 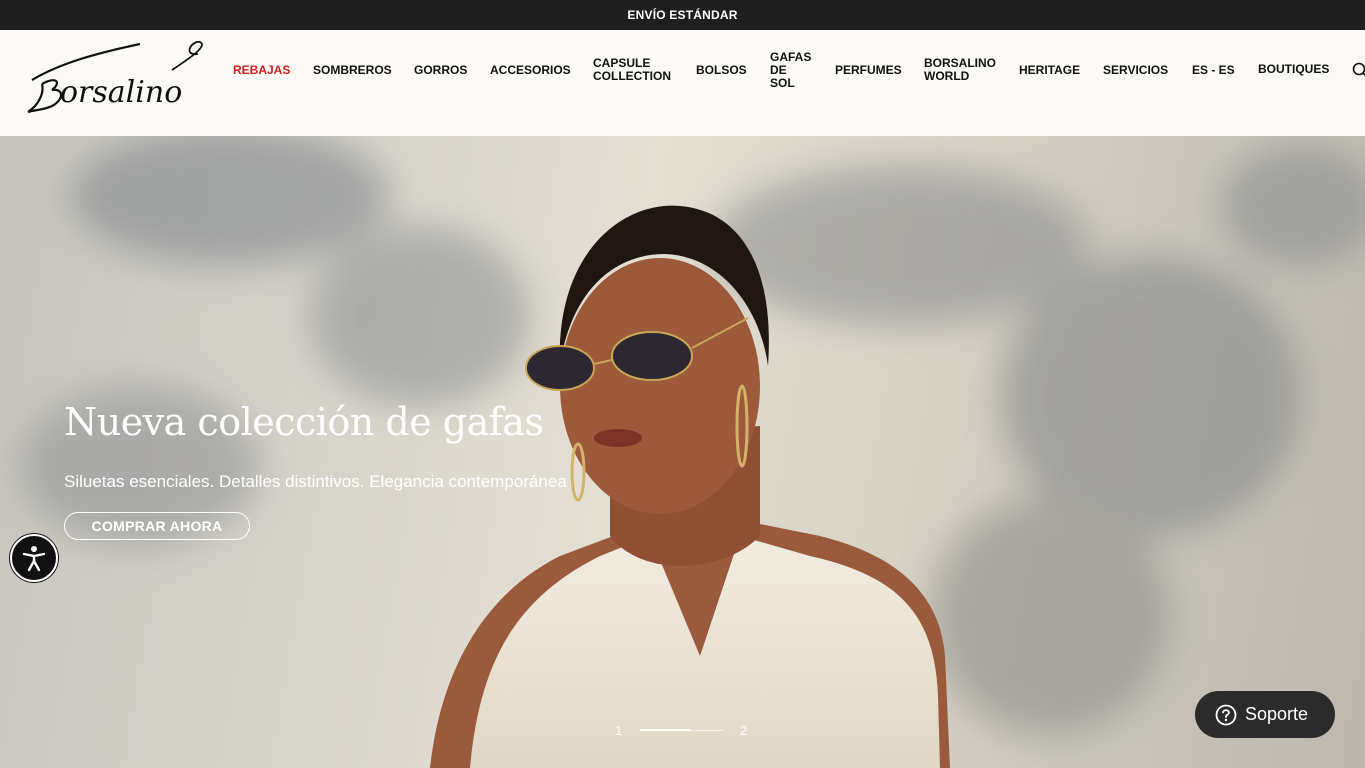 I want to click on slide-indicator-1: 1, so click(x=618, y=730).